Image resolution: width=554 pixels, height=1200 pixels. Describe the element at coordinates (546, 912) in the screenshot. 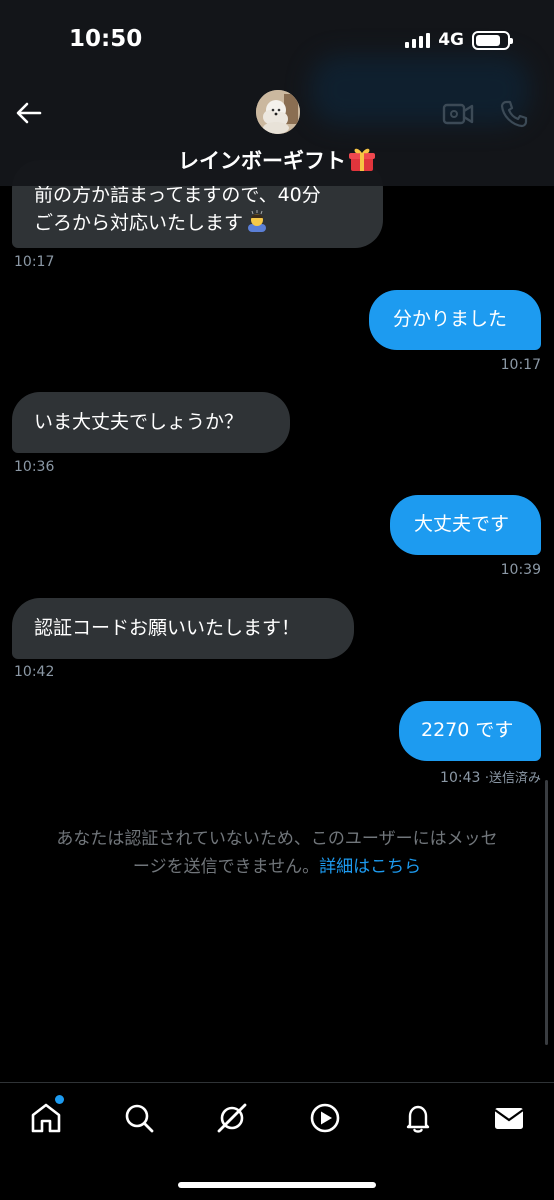

I see `scrollbar` at that location.